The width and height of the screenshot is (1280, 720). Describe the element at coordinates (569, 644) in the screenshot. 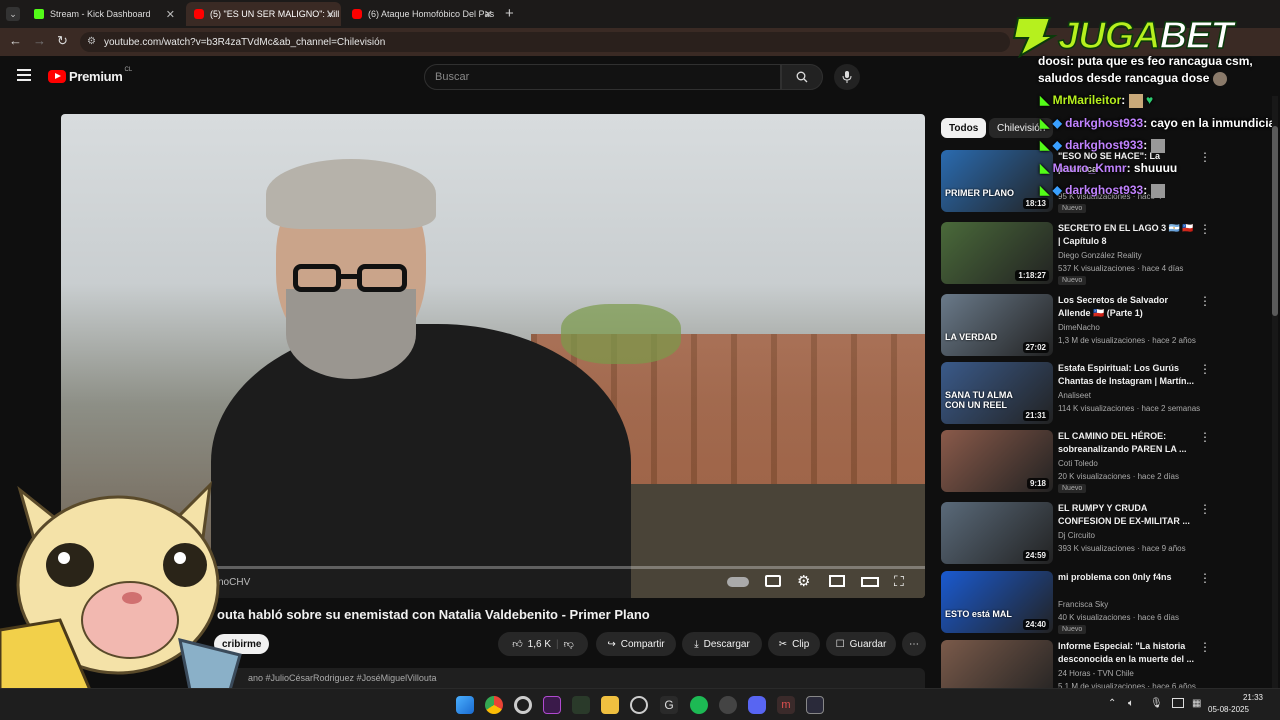

I see `dislike-button: 👎︎` at that location.